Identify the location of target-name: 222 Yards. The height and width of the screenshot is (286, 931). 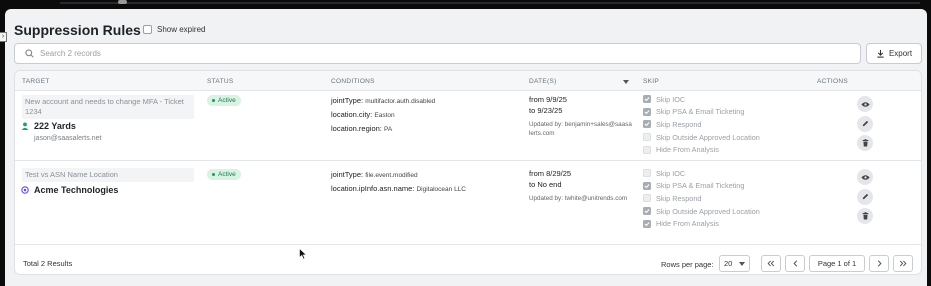
(48, 126).